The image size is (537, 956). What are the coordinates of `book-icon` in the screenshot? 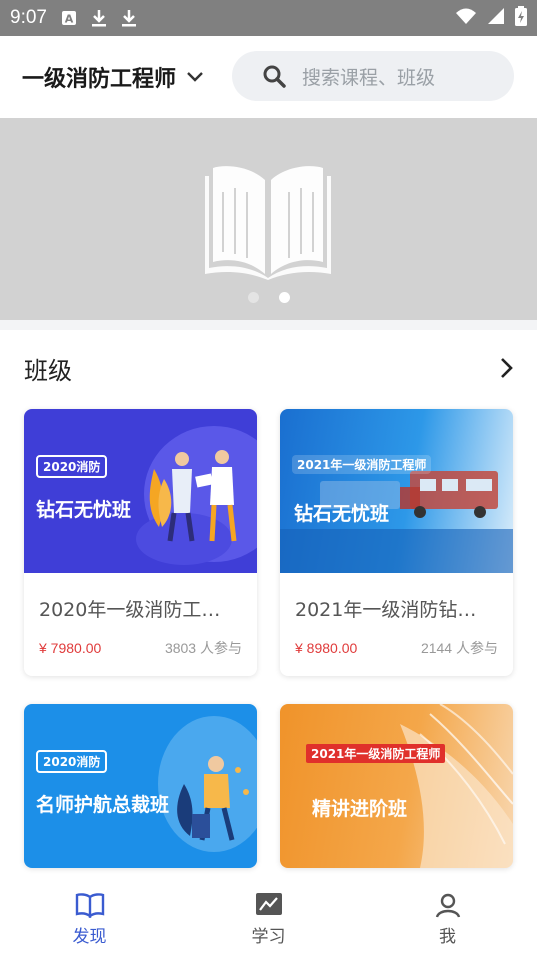 It's located at (89, 905).